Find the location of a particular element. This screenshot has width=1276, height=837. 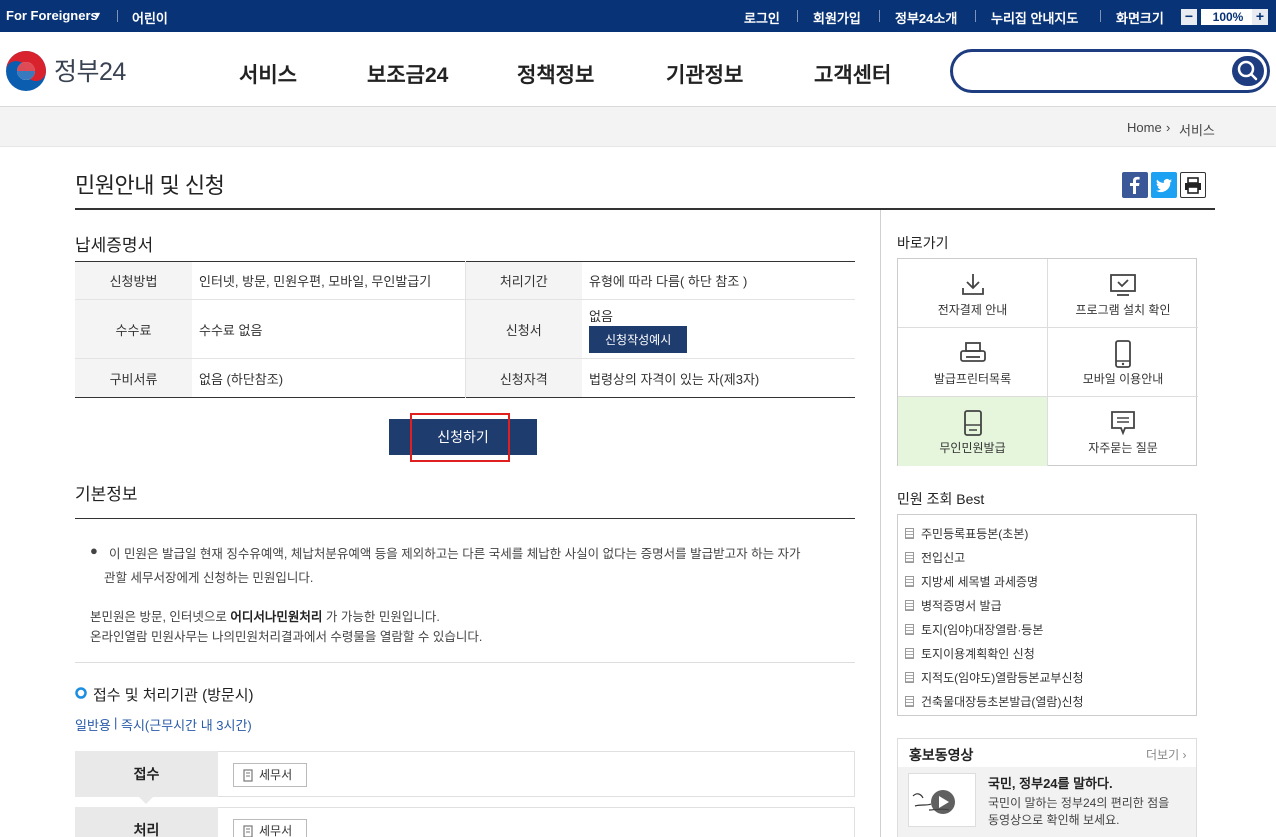

quick-link-printer-list: 발급프린터목록 is located at coordinates (973, 362).